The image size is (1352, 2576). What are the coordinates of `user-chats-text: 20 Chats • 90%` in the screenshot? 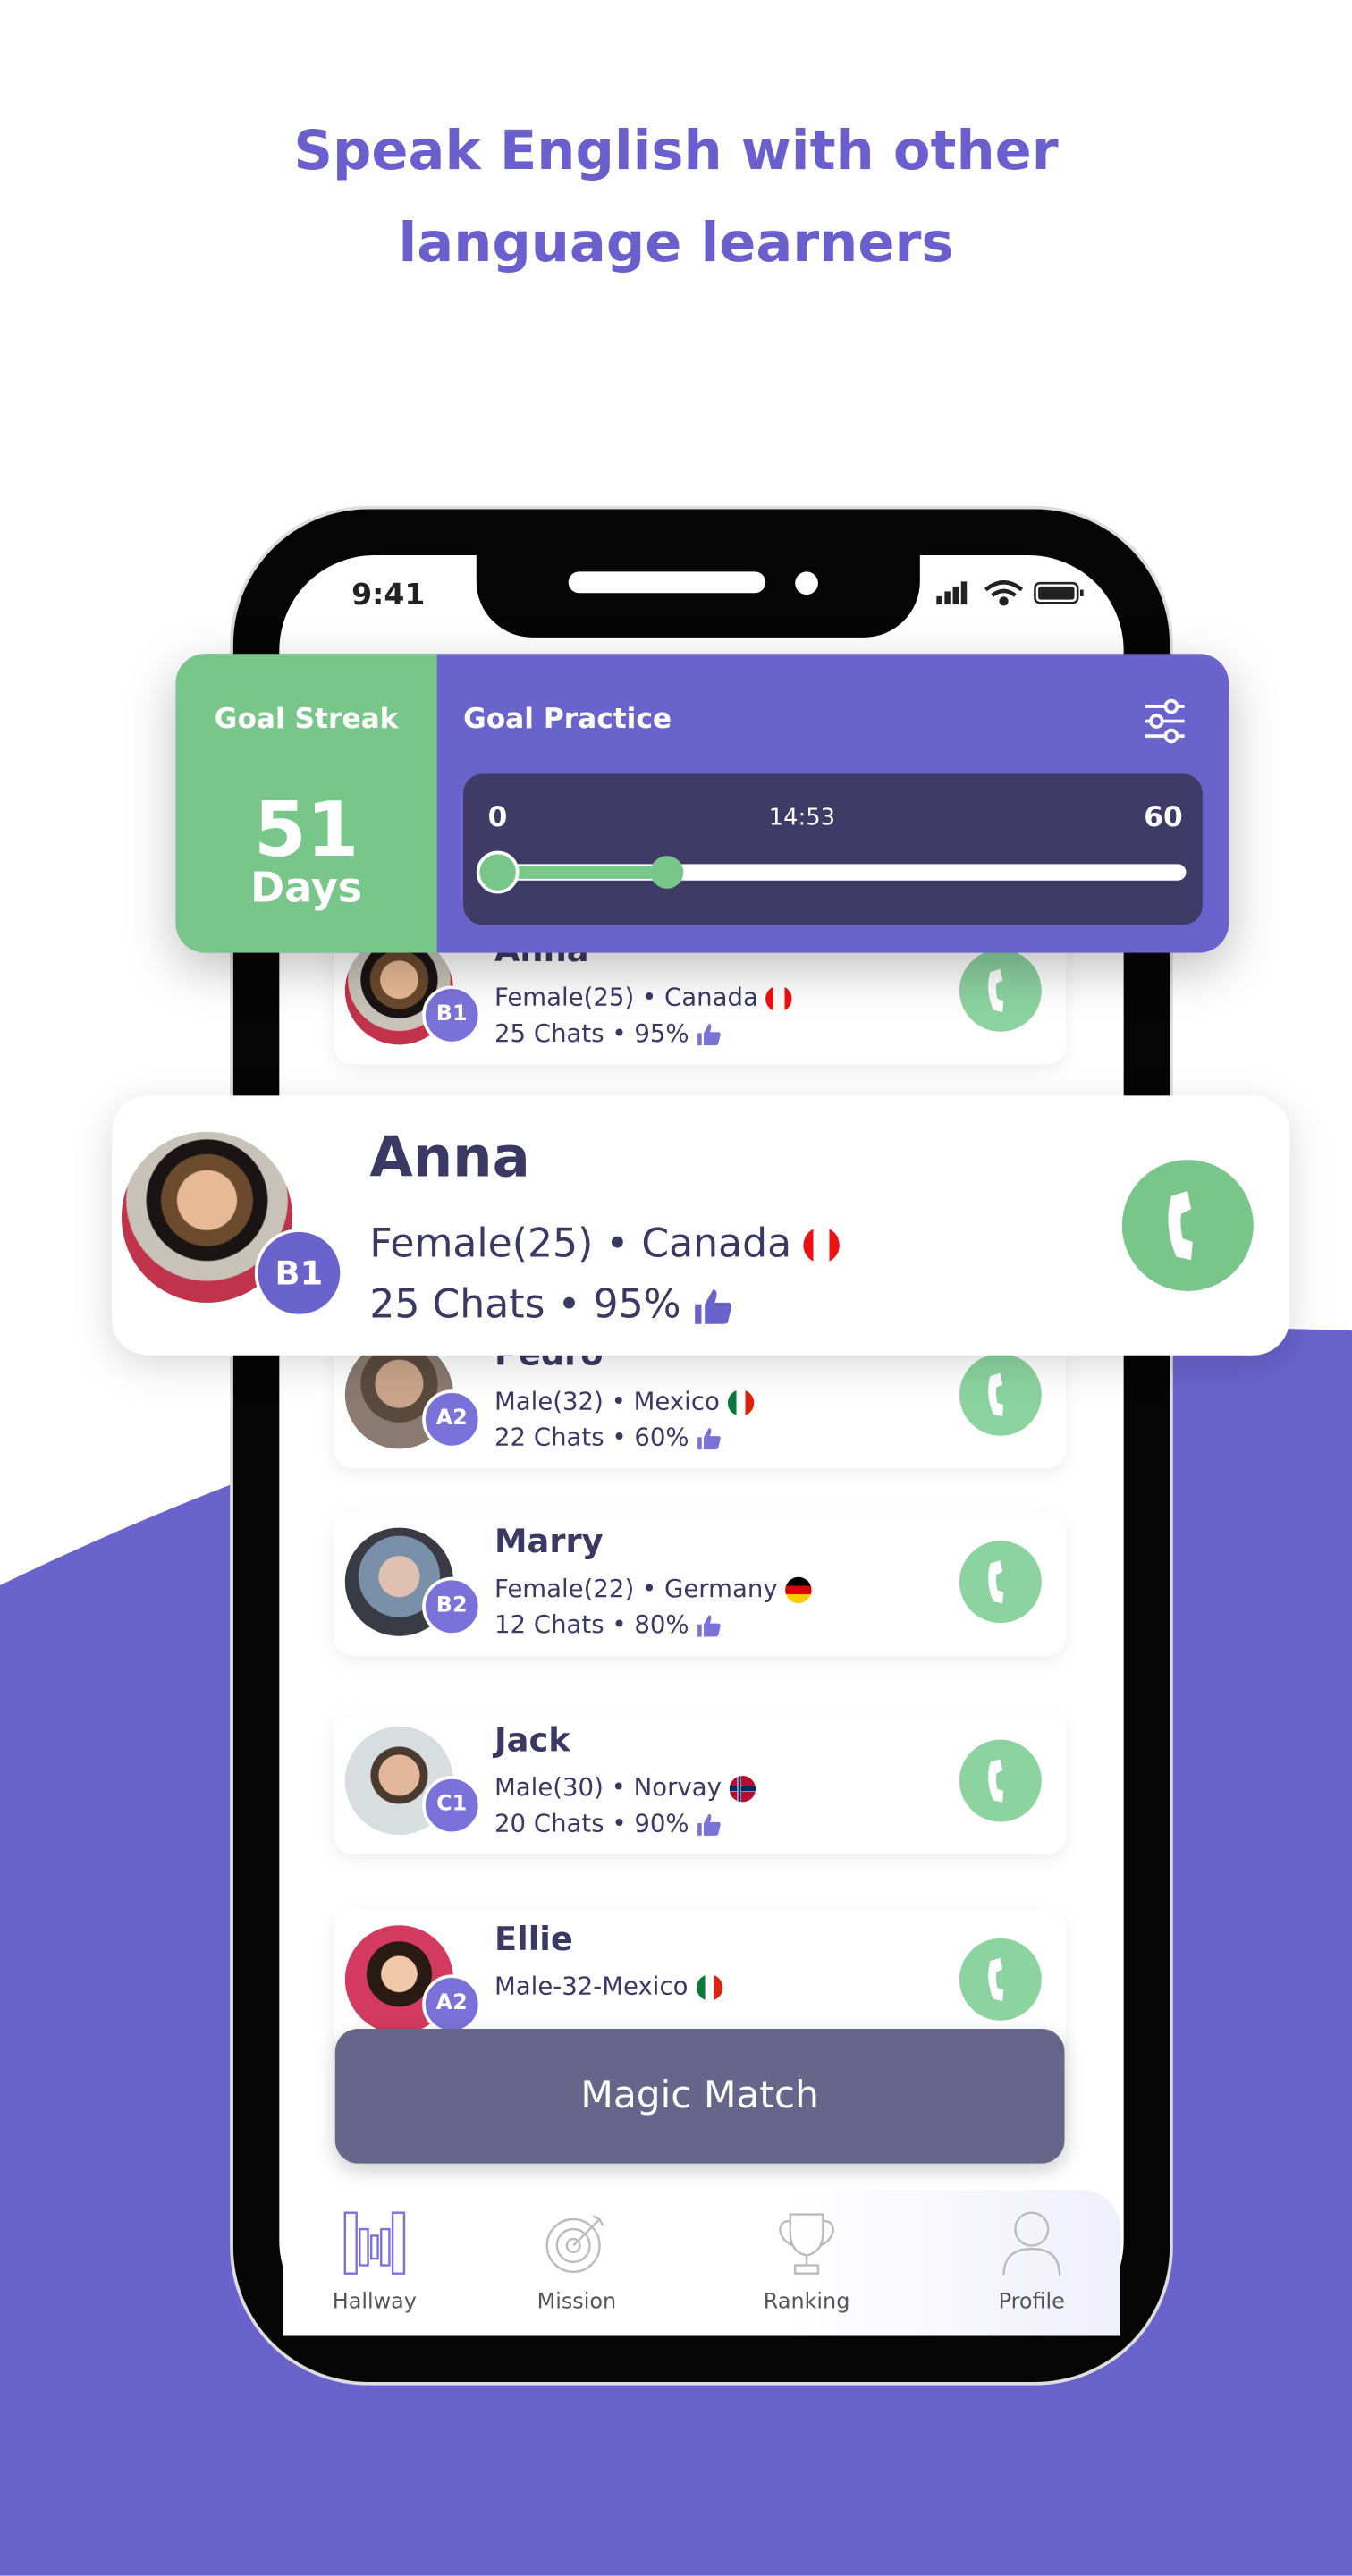 It's located at (591, 1823).